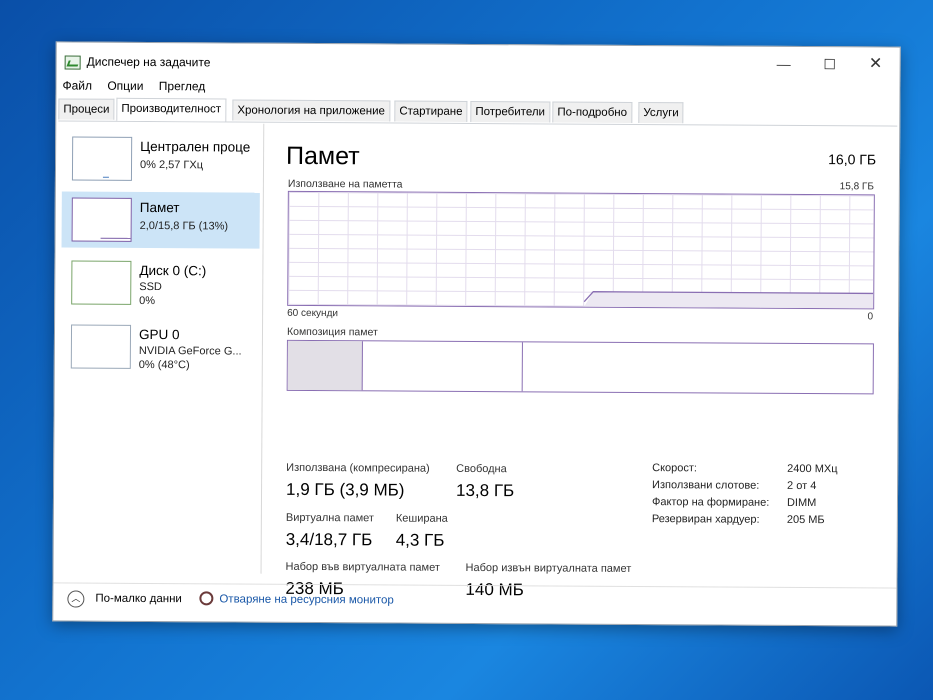 This screenshot has width=933, height=700. What do you see at coordinates (805, 520) in the screenshot?
I see `reserved-value: 205 МБ` at bounding box center [805, 520].